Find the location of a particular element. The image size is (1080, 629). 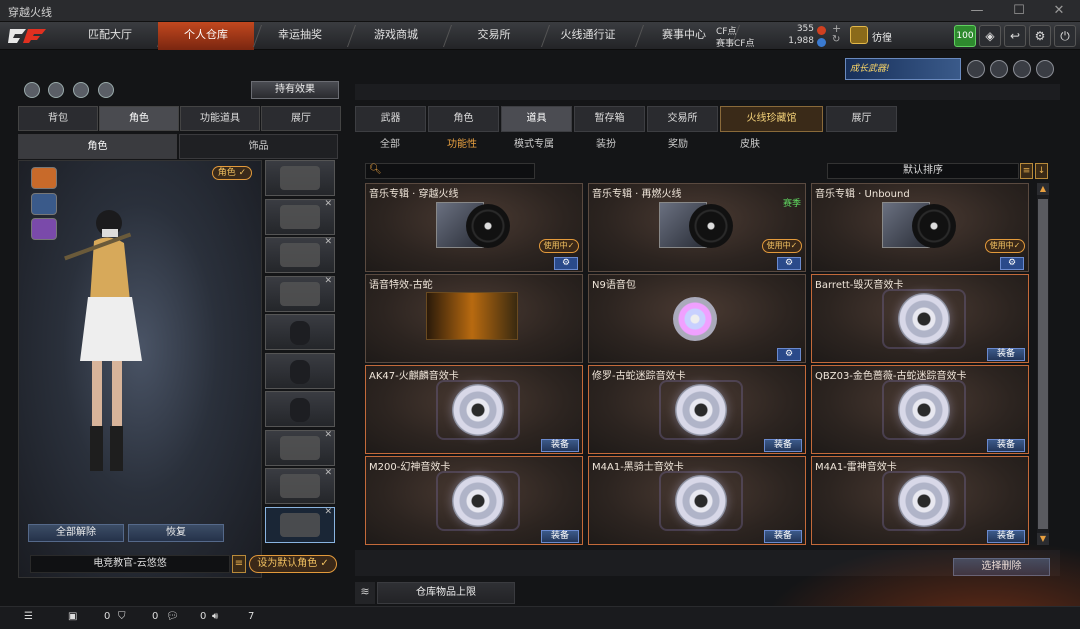

item-card: AK47-火麒麟音效卡 装备 is located at coordinates (474, 409).